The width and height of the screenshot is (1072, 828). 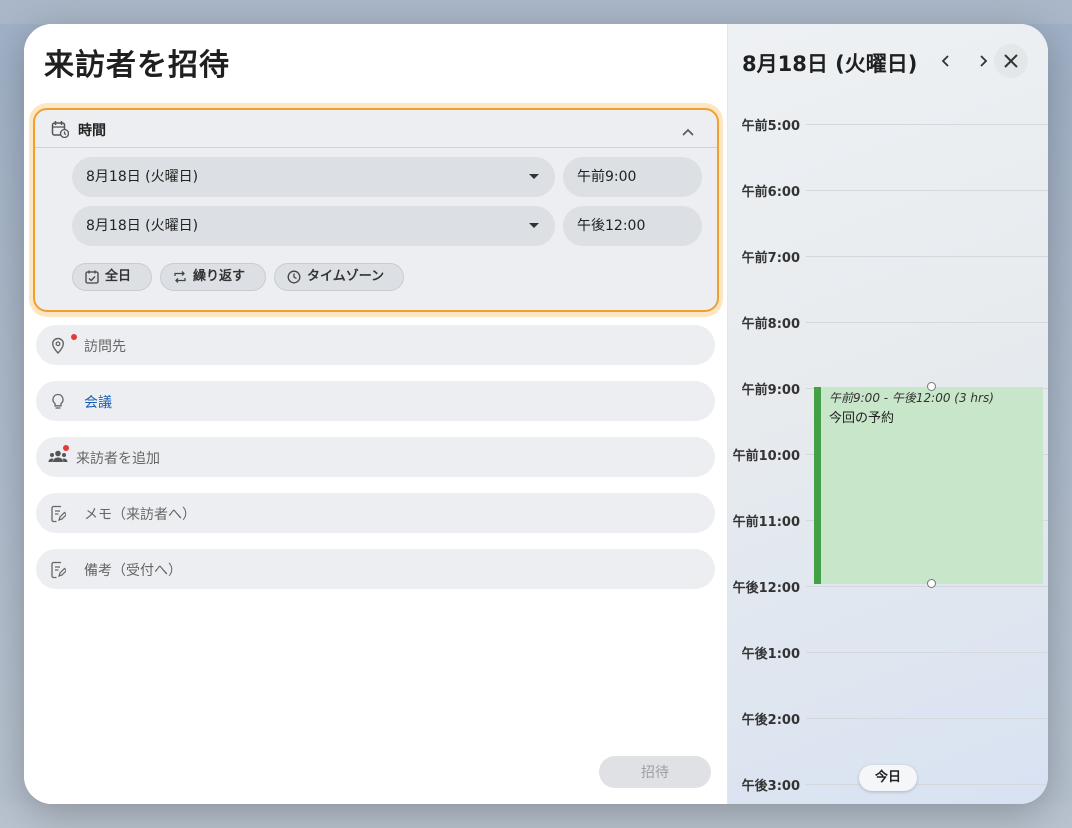 What do you see at coordinates (688, 131) in the screenshot?
I see `chevron-up-icon` at bounding box center [688, 131].